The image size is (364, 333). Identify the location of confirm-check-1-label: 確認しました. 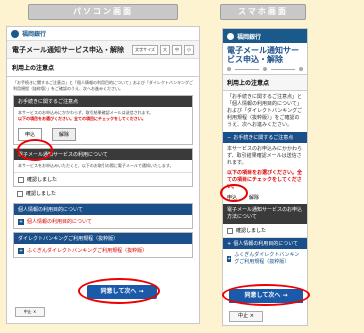
(42, 180).